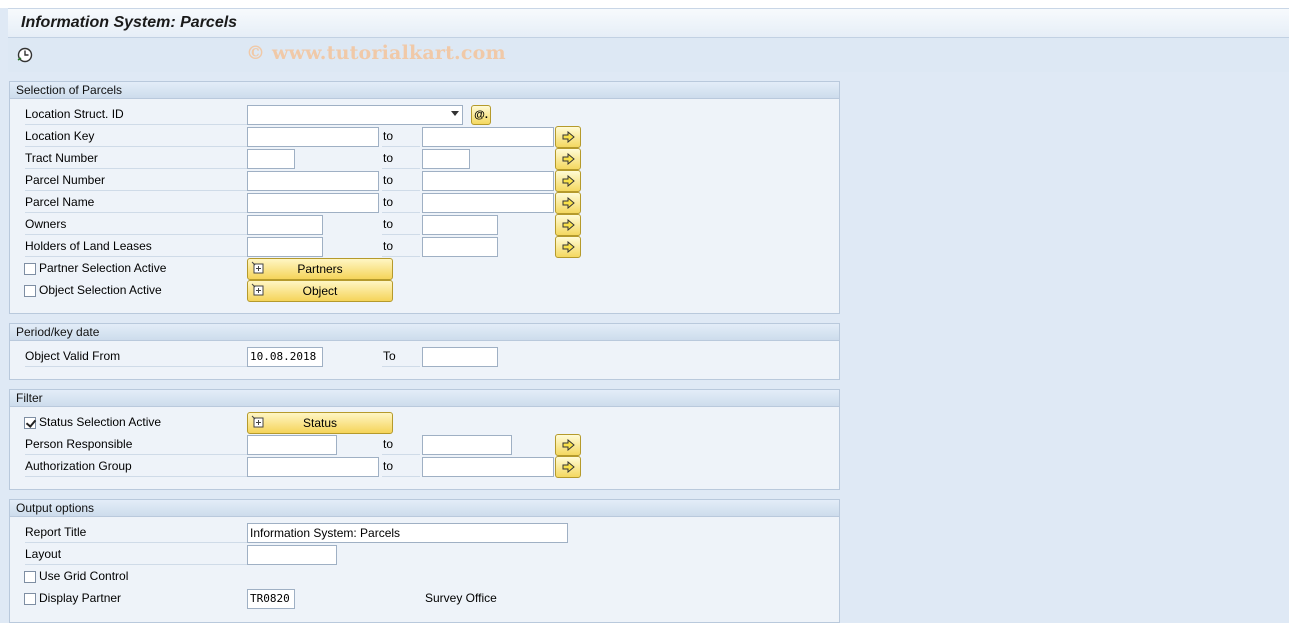 The width and height of the screenshot is (1289, 623). I want to click on object-selection-checkbox, so click(30, 291).